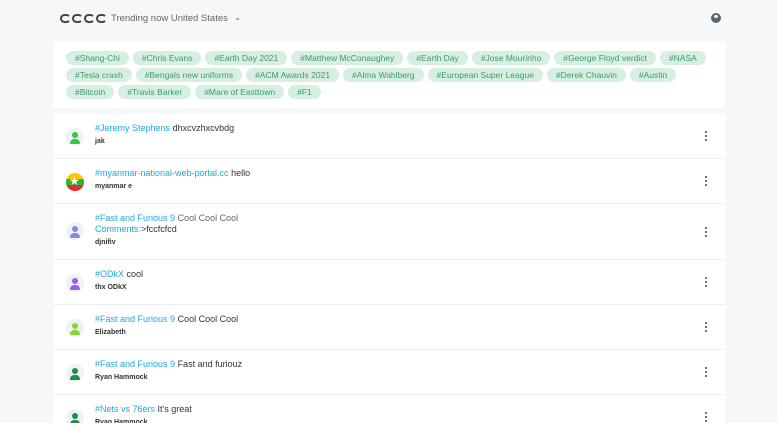 The image size is (777, 423). Describe the element at coordinates (390, 173) in the screenshot. I see `post-line: #myanmar-national-web-portal.cc hello` at that location.